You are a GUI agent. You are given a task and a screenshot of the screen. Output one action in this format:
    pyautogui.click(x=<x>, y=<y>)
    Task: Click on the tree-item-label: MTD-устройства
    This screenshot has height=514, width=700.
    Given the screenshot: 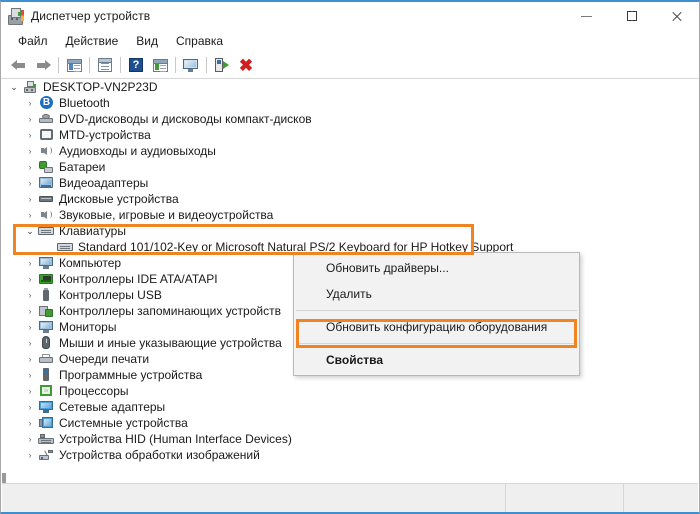 What is the action you would take?
    pyautogui.click(x=105, y=135)
    